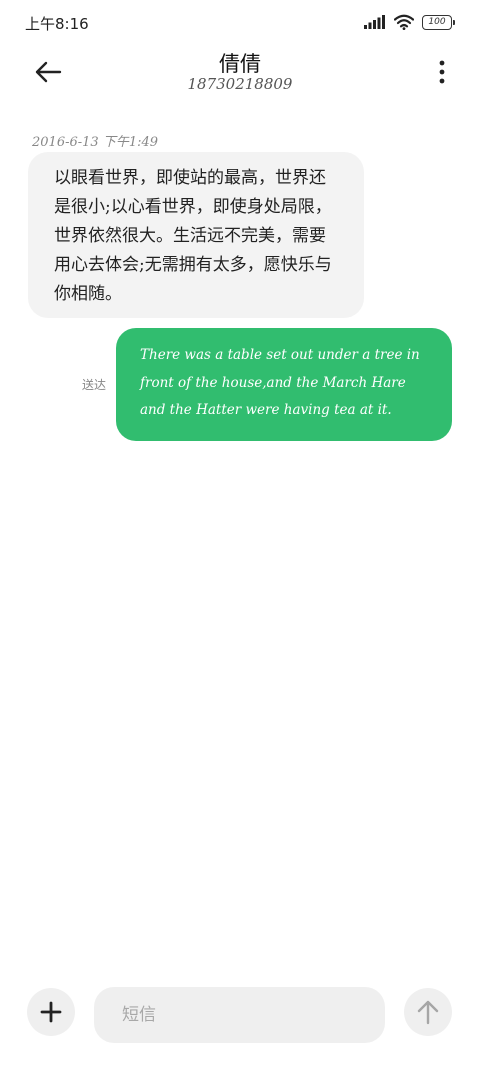  What do you see at coordinates (404, 22) in the screenshot?
I see `wifi-icon` at bounding box center [404, 22].